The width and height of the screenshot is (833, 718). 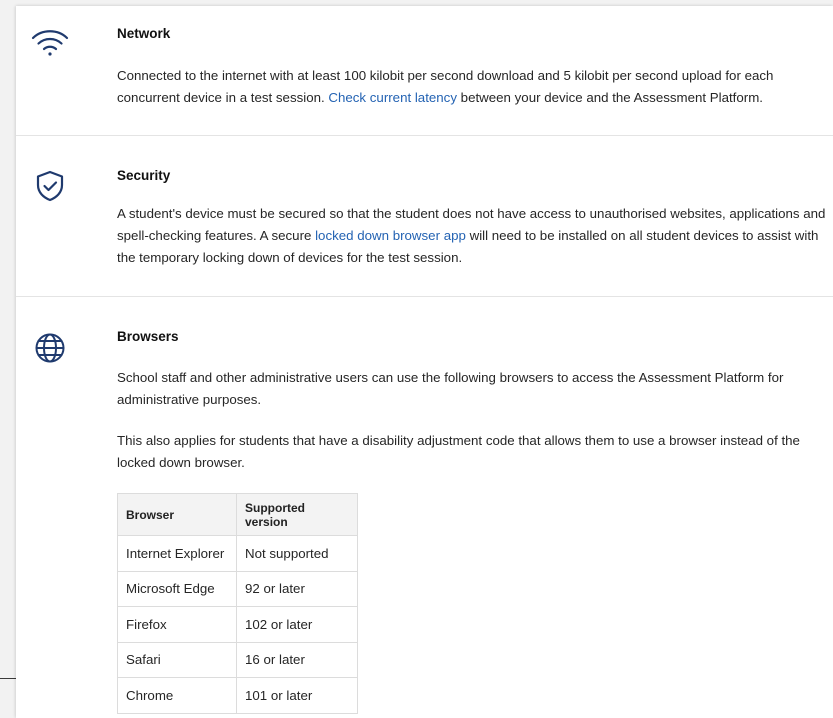 I want to click on table-header-row: Browser Supported version, so click(x=237, y=514).